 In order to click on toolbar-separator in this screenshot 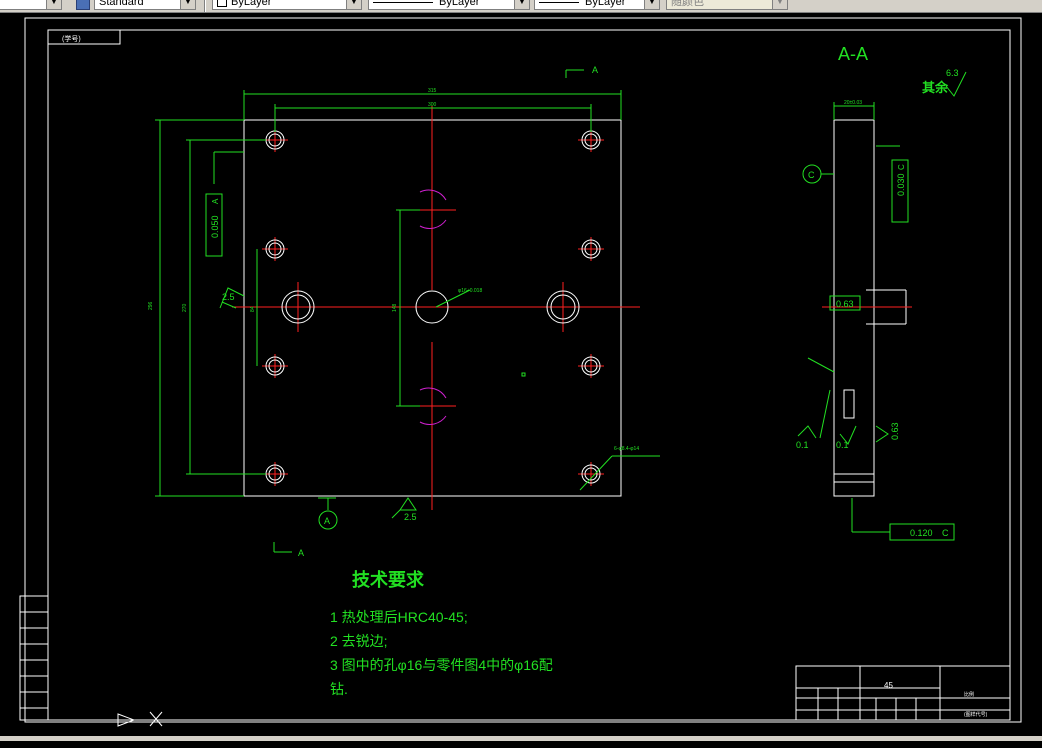, I will do `click(205, 6)`.